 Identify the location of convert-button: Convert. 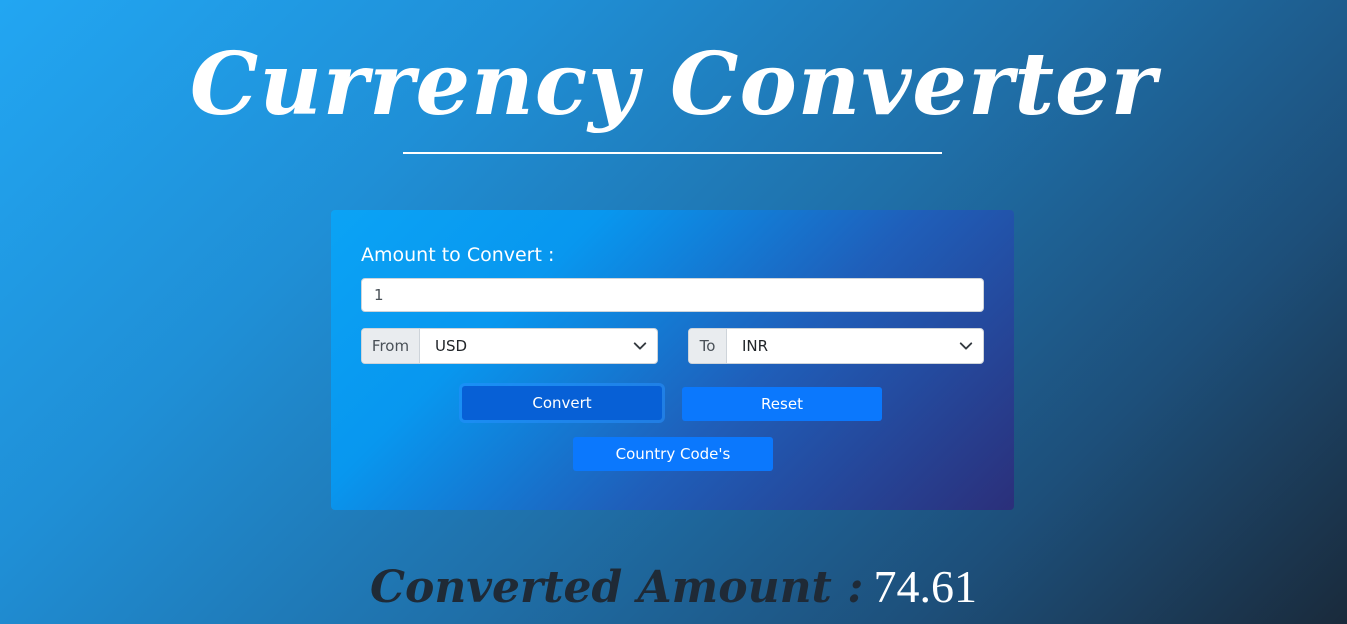
(562, 403).